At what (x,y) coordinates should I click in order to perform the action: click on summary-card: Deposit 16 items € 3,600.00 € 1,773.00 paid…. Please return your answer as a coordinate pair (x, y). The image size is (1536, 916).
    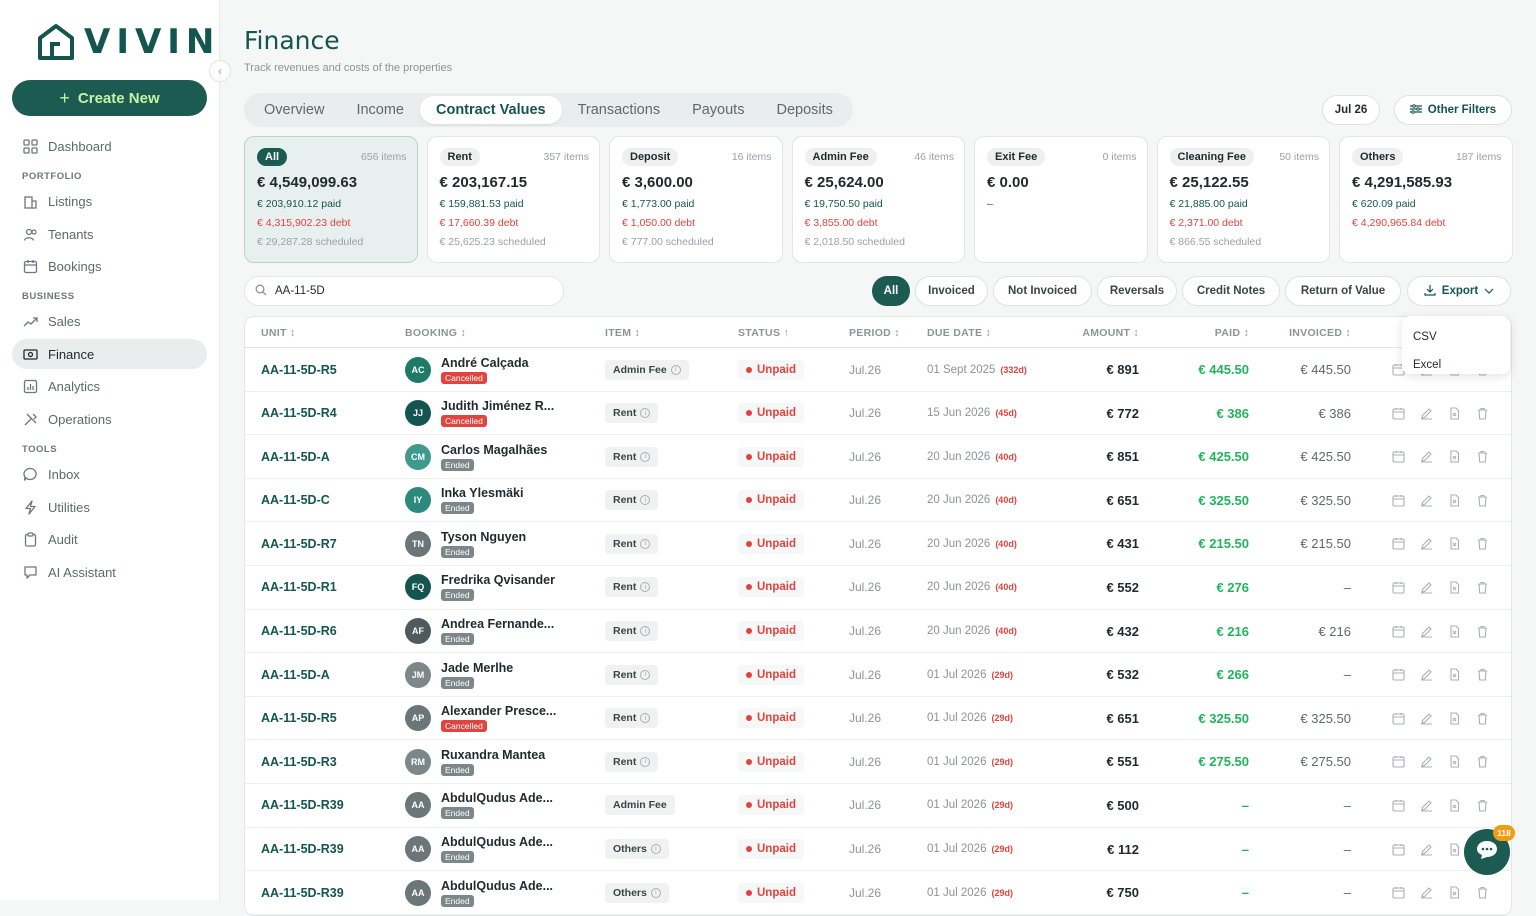
    Looking at the image, I should click on (696, 199).